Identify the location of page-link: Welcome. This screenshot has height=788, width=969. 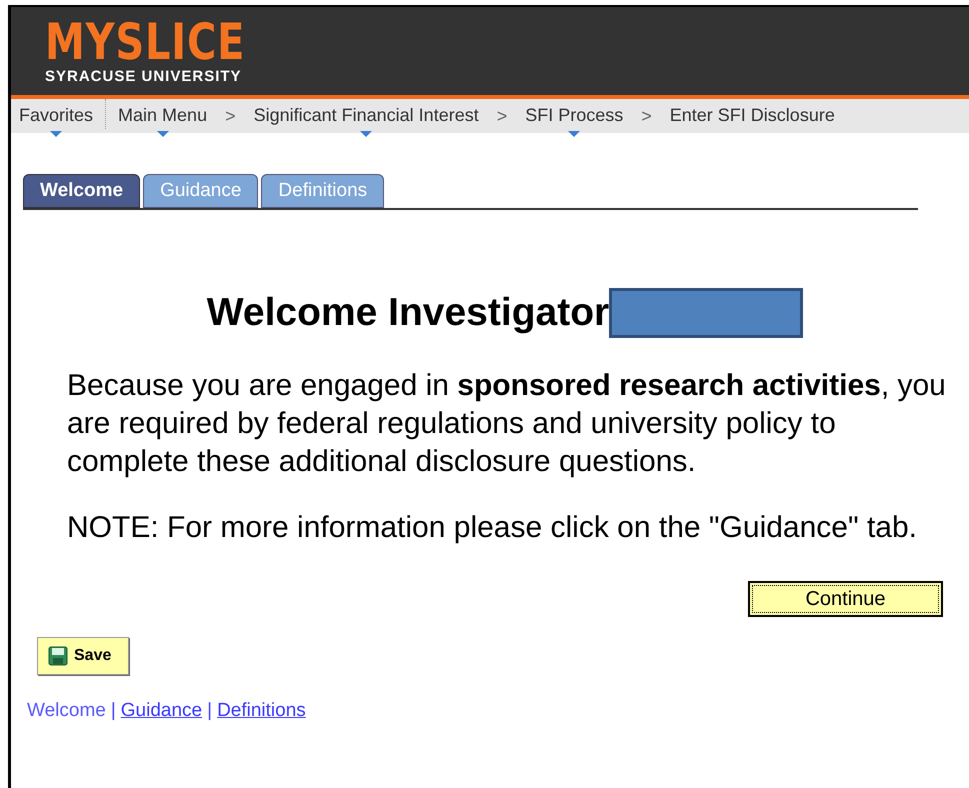
(66, 710).